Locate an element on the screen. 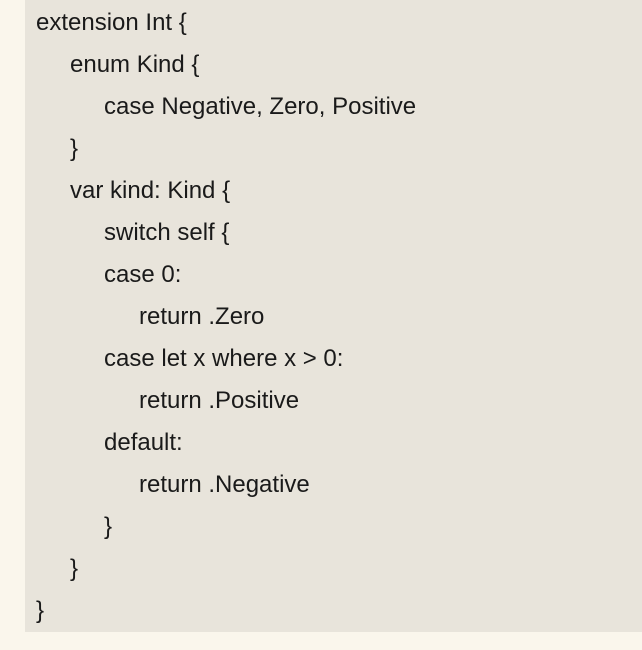 The width and height of the screenshot is (642, 650). code-line: case Negative, Zero, Positive is located at coordinates (260, 106).